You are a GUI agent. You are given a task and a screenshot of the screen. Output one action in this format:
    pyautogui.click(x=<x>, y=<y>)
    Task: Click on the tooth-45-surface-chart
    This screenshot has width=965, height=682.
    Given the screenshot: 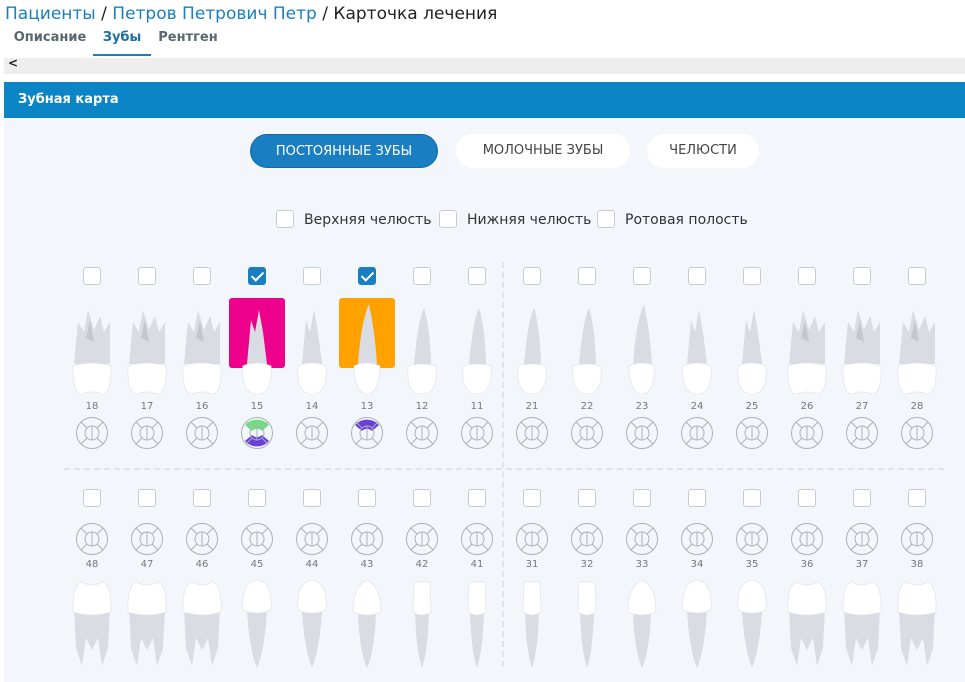 What is the action you would take?
    pyautogui.click(x=257, y=541)
    